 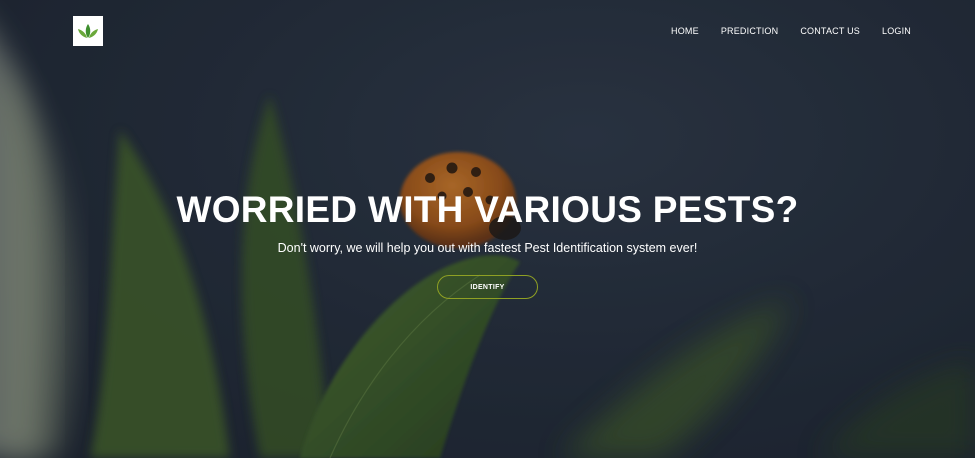 What do you see at coordinates (487, 209) in the screenshot?
I see `hero-headline: WORRIED WITH VARIOUS PESTS?` at bounding box center [487, 209].